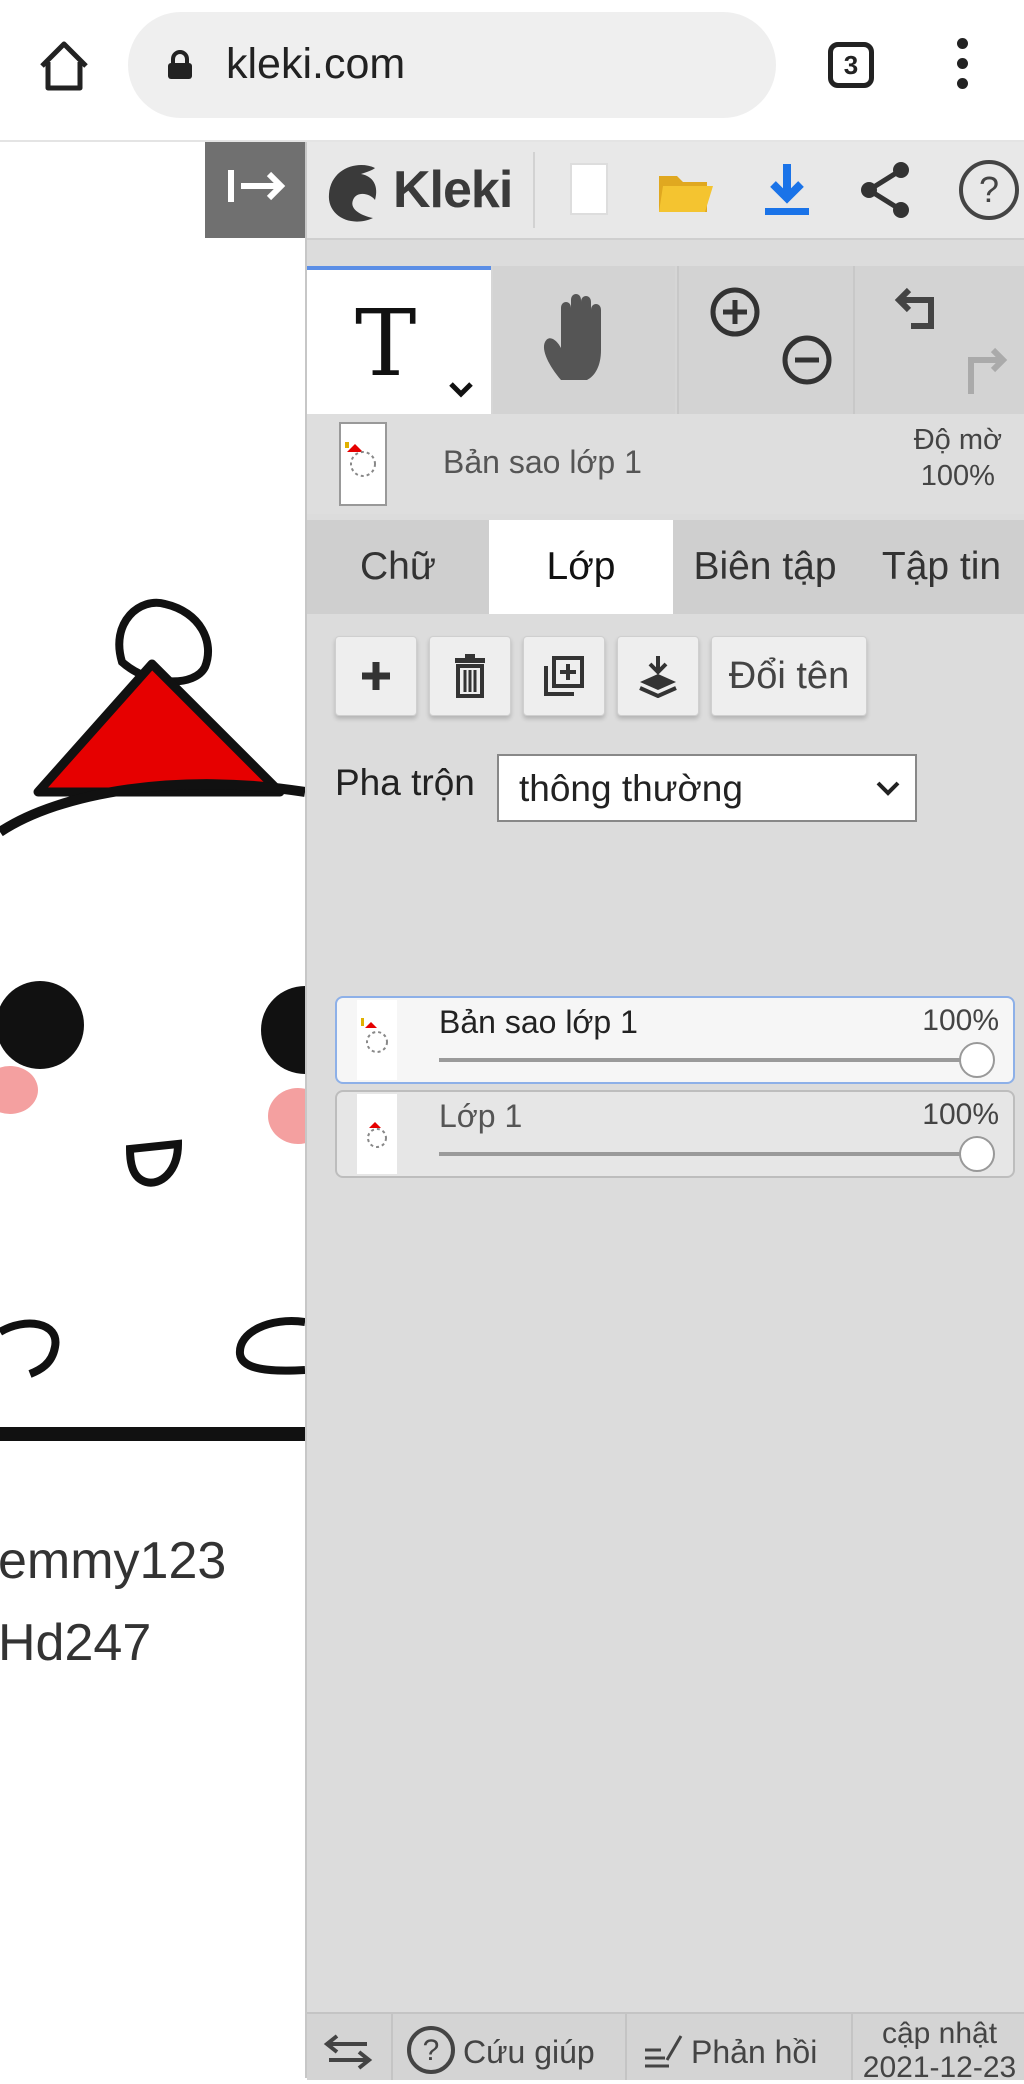  What do you see at coordinates (481, 1116) in the screenshot?
I see `layer-name: Lớp 1` at bounding box center [481, 1116].